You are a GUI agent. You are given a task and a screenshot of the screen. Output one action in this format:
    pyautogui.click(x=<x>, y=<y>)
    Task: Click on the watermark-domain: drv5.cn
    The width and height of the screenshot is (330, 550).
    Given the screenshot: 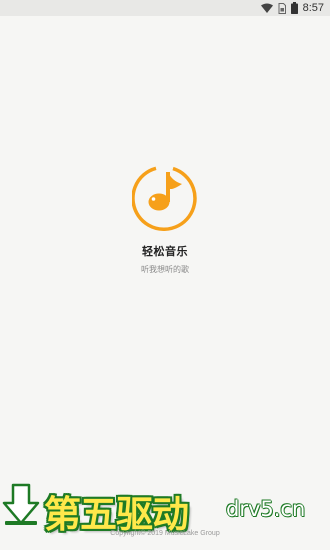 What is the action you would take?
    pyautogui.click(x=266, y=509)
    